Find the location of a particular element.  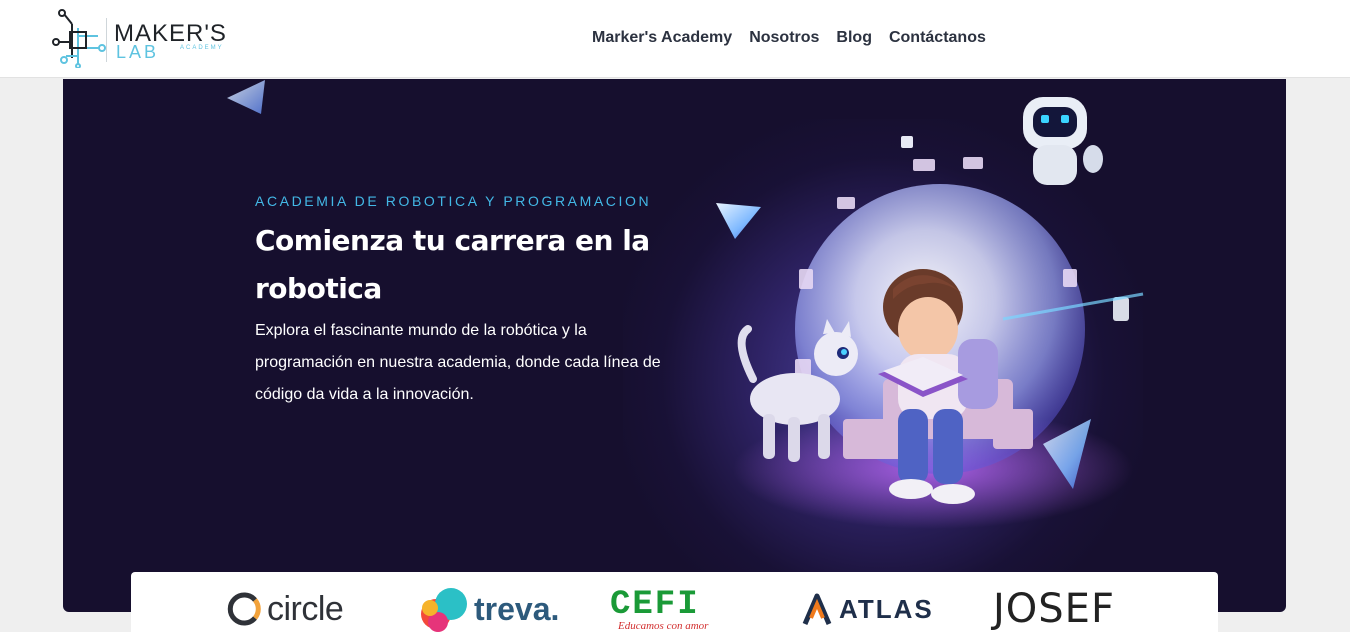

partner-josef: JOSEF is located at coordinates (1054, 609).